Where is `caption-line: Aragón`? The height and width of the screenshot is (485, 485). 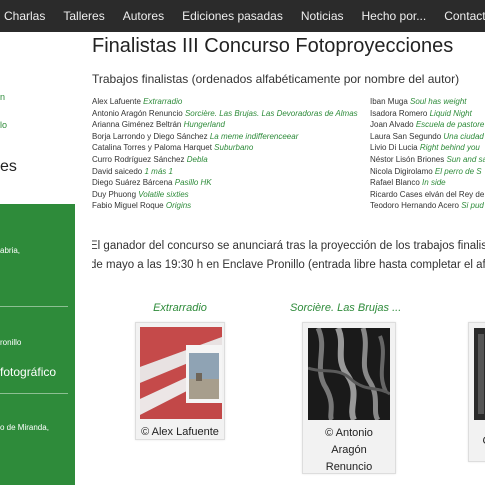
caption-line: Aragón is located at coordinates (349, 450).